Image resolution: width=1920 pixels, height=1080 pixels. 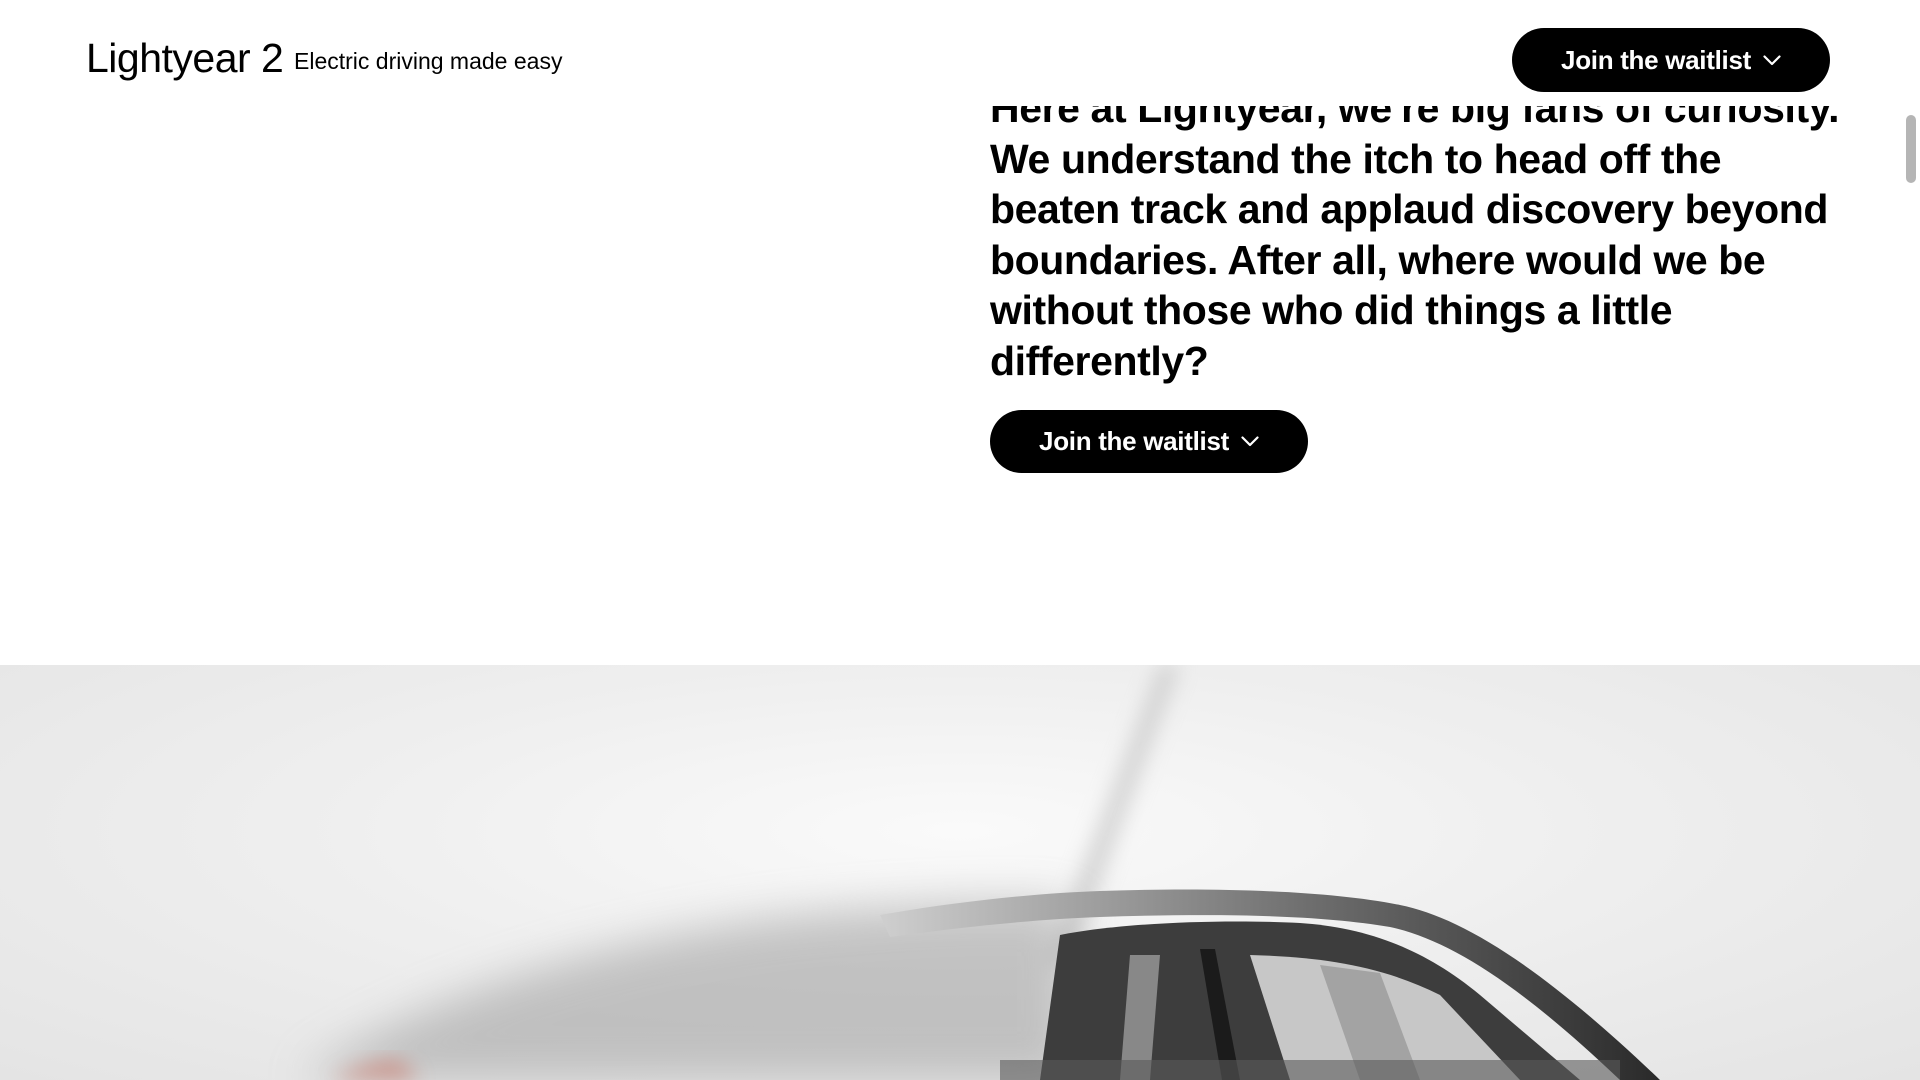 What do you see at coordinates (185, 58) in the screenshot?
I see `brand-logo: Lightyear 2` at bounding box center [185, 58].